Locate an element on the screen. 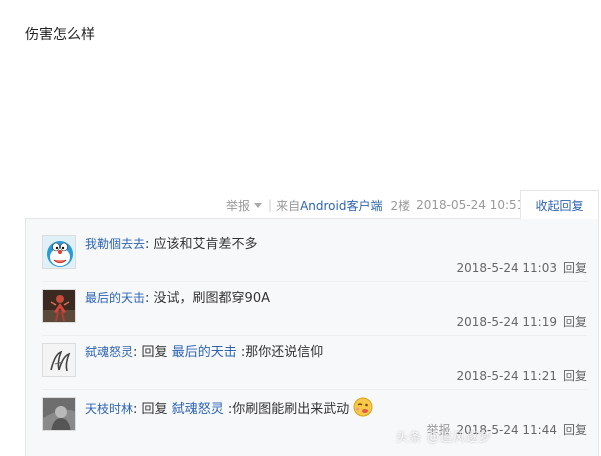 The image size is (601, 456). reply-text: 应该和艾肯差不多 is located at coordinates (205, 244).